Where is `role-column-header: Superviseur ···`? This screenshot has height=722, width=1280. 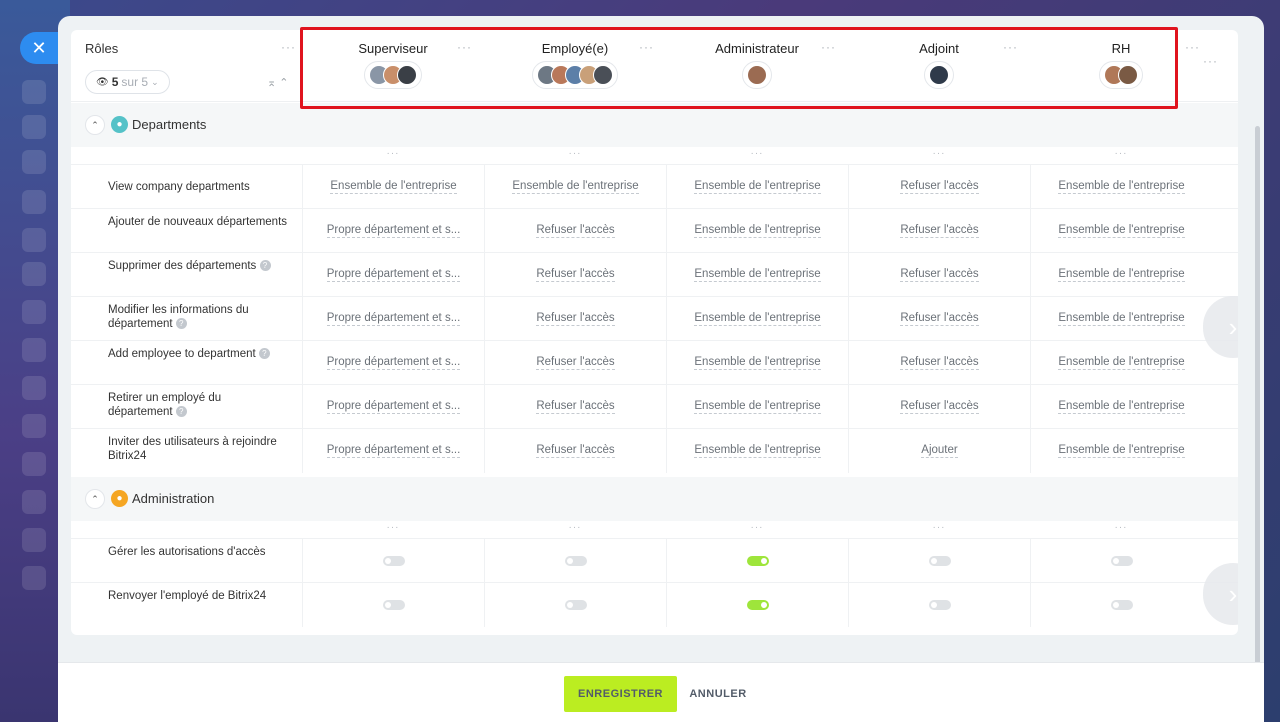 role-column-header: Superviseur ··· is located at coordinates (393, 66).